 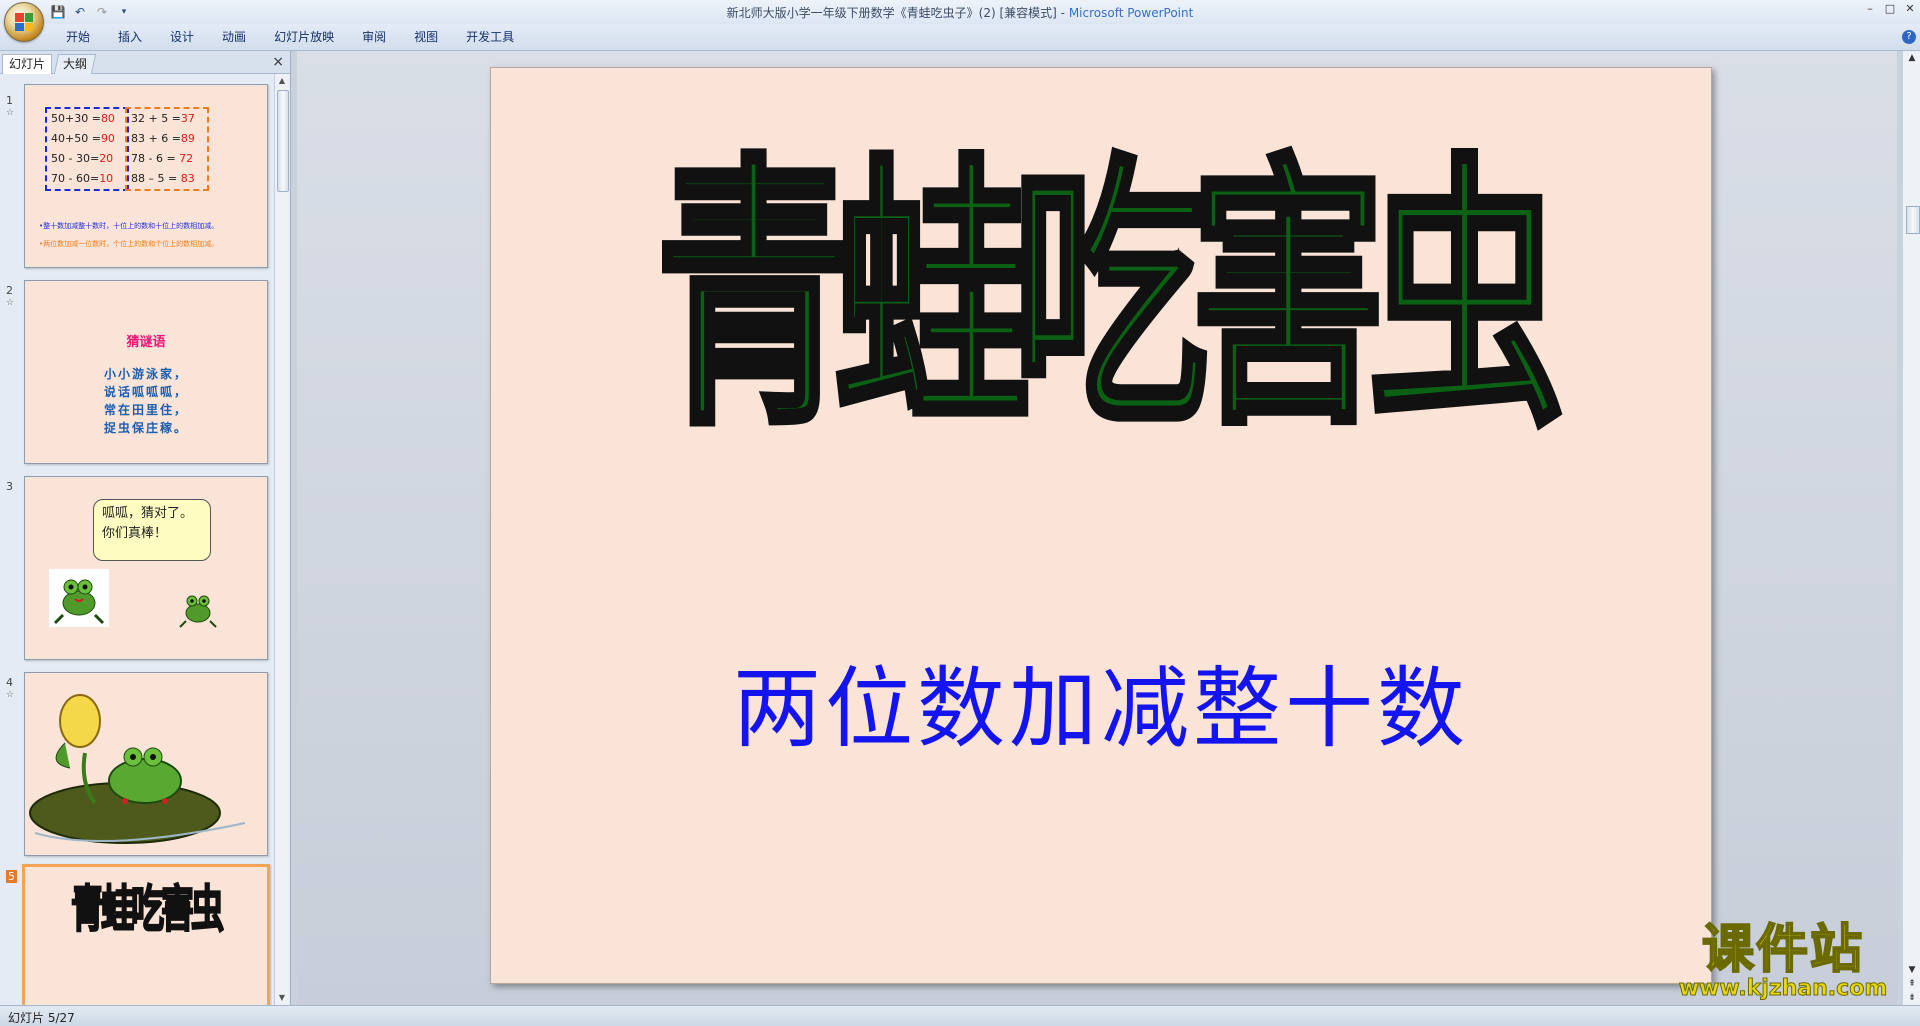 I want to click on answer: 90, so click(x=107, y=138).